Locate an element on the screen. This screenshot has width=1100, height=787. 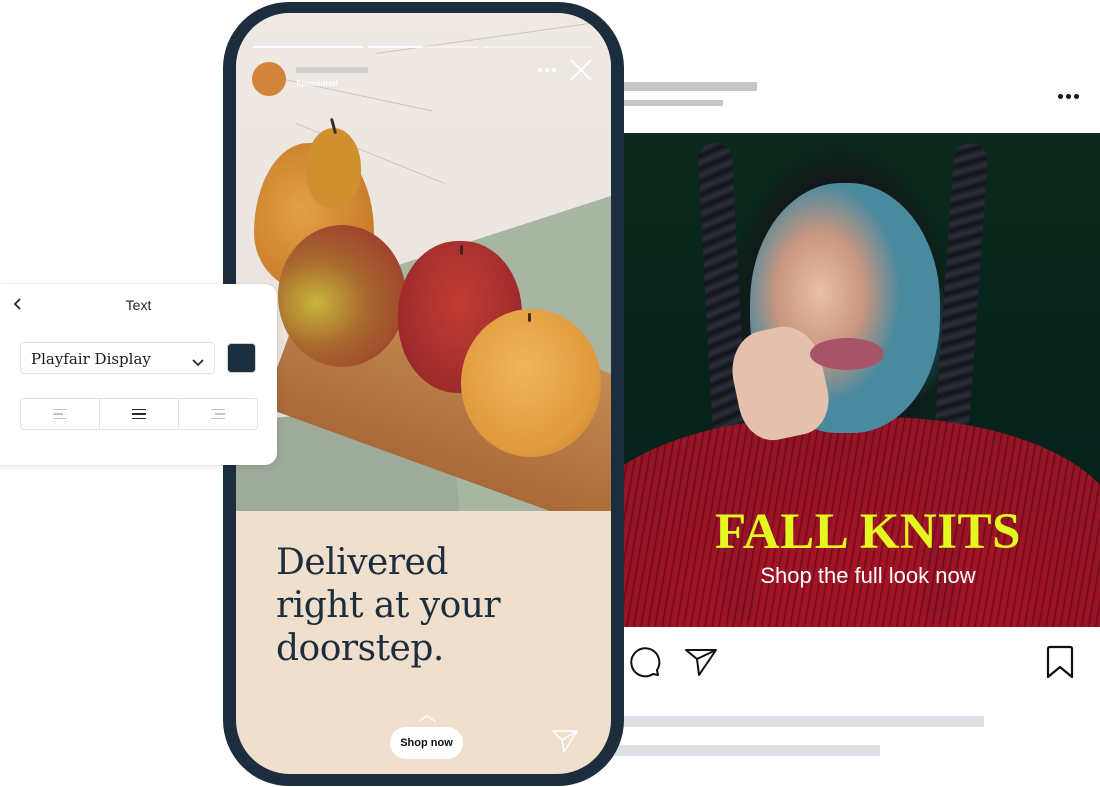
close-icon is located at coordinates (581, 70).